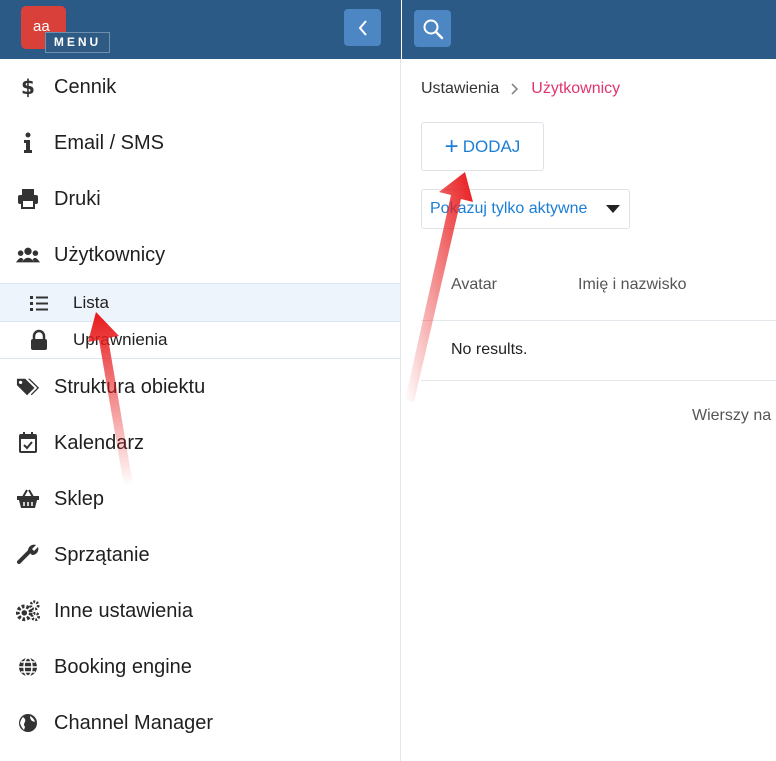  I want to click on calendar-check-icon, so click(28, 443).